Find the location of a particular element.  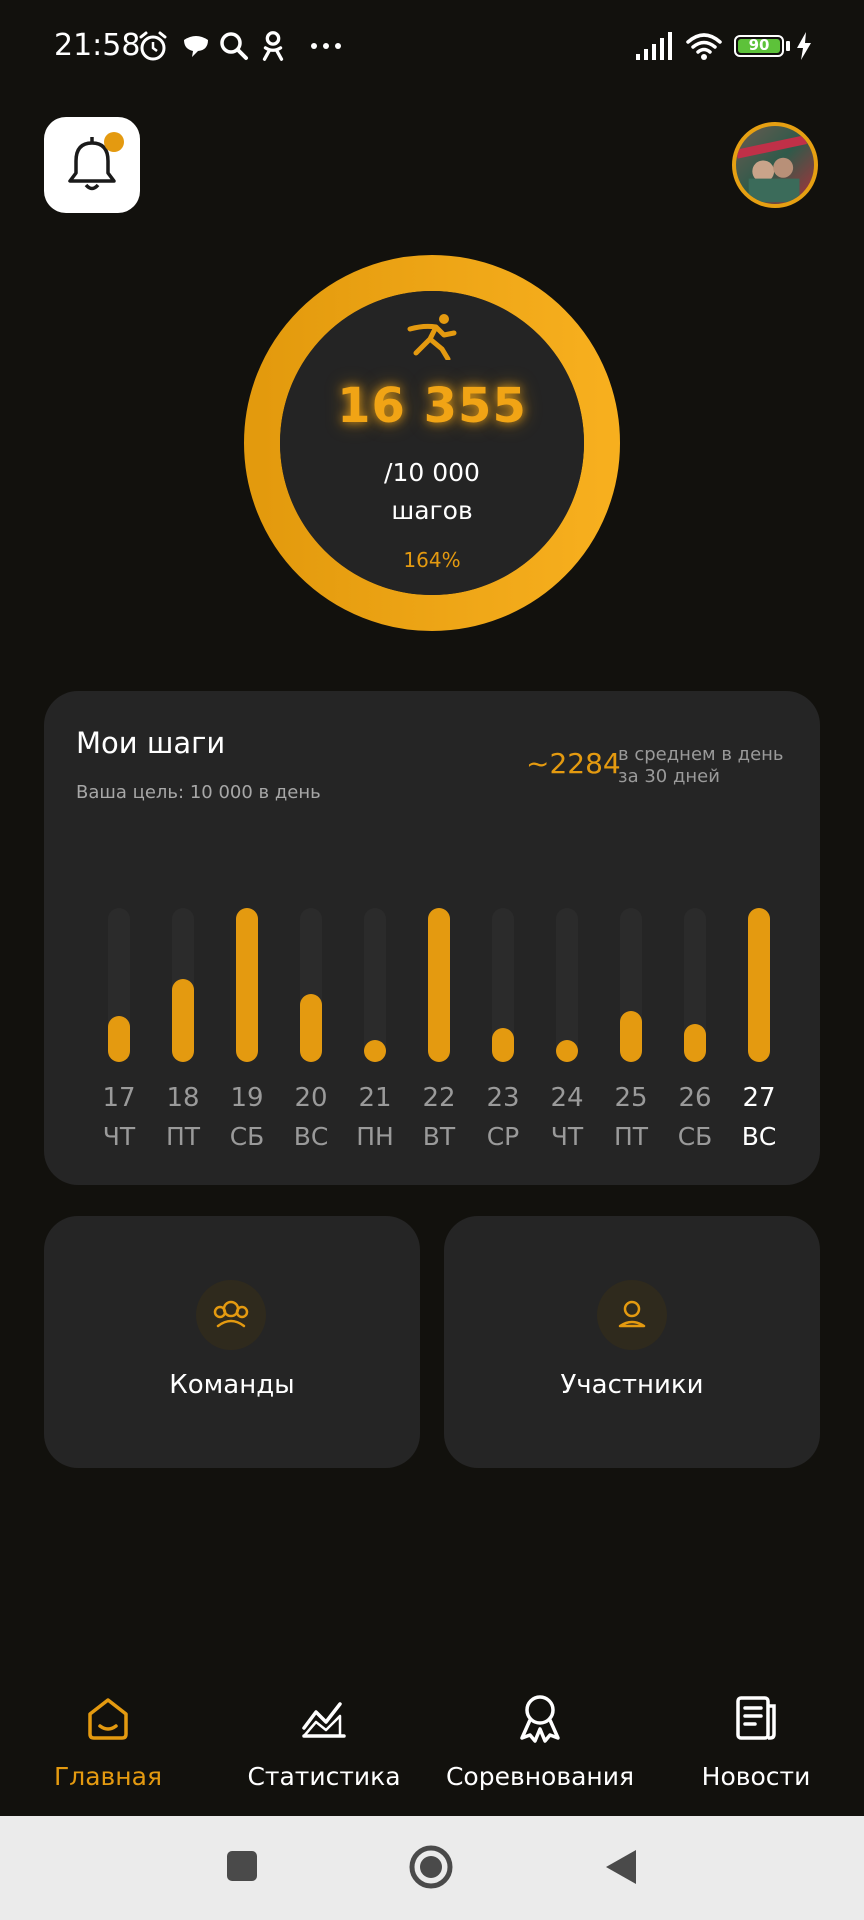

home-system-icon is located at coordinates (431, 1867).